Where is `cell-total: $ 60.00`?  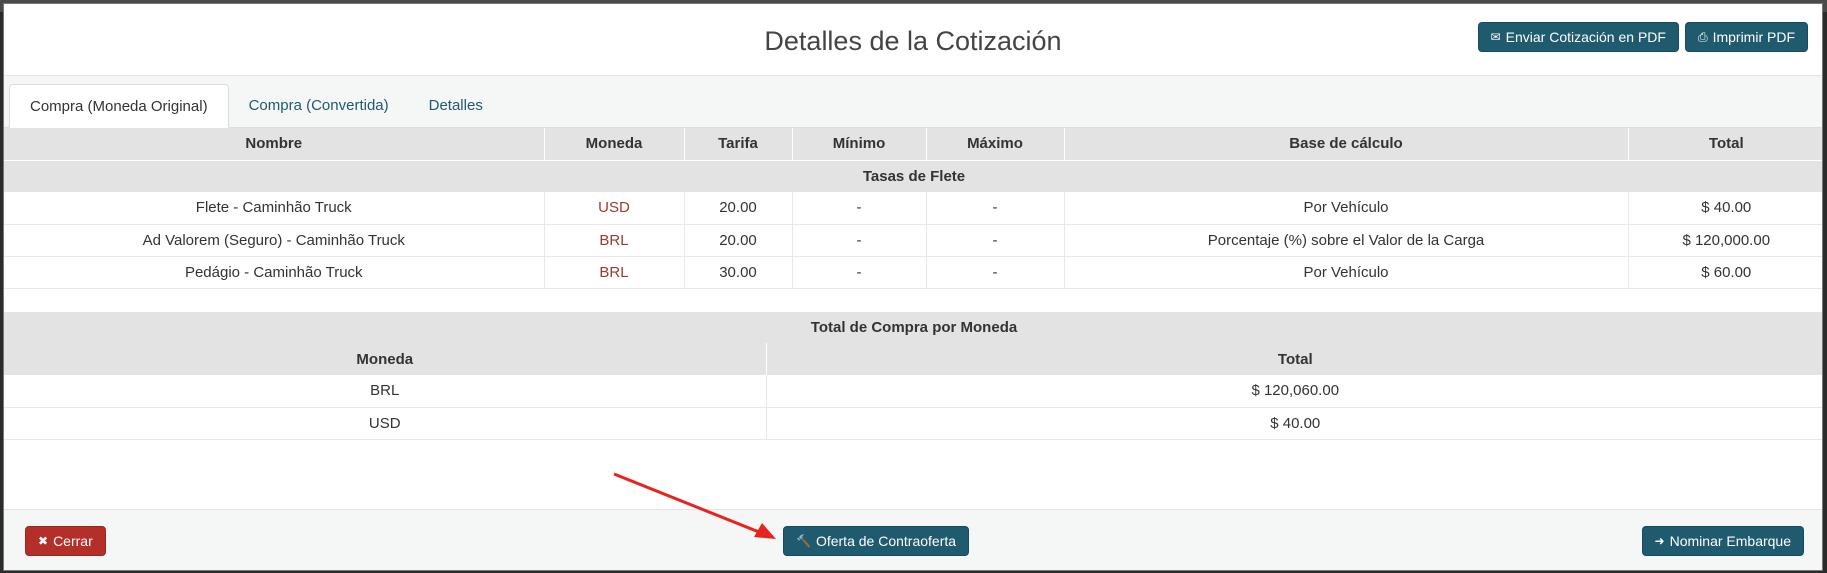
cell-total: $ 60.00 is located at coordinates (1725, 272).